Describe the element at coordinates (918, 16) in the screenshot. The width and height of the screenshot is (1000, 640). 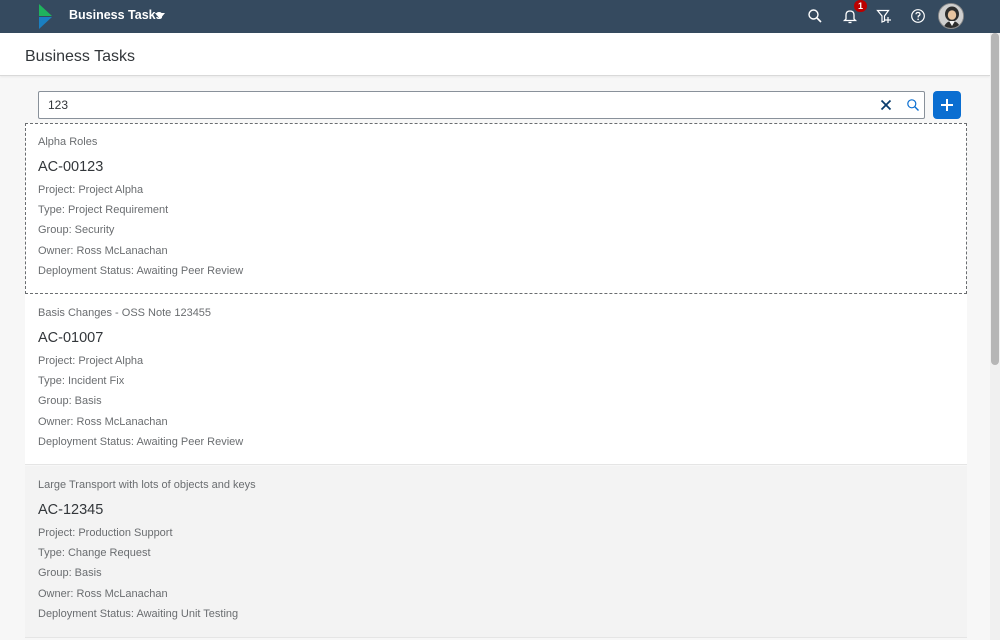
I see `help-icon` at that location.